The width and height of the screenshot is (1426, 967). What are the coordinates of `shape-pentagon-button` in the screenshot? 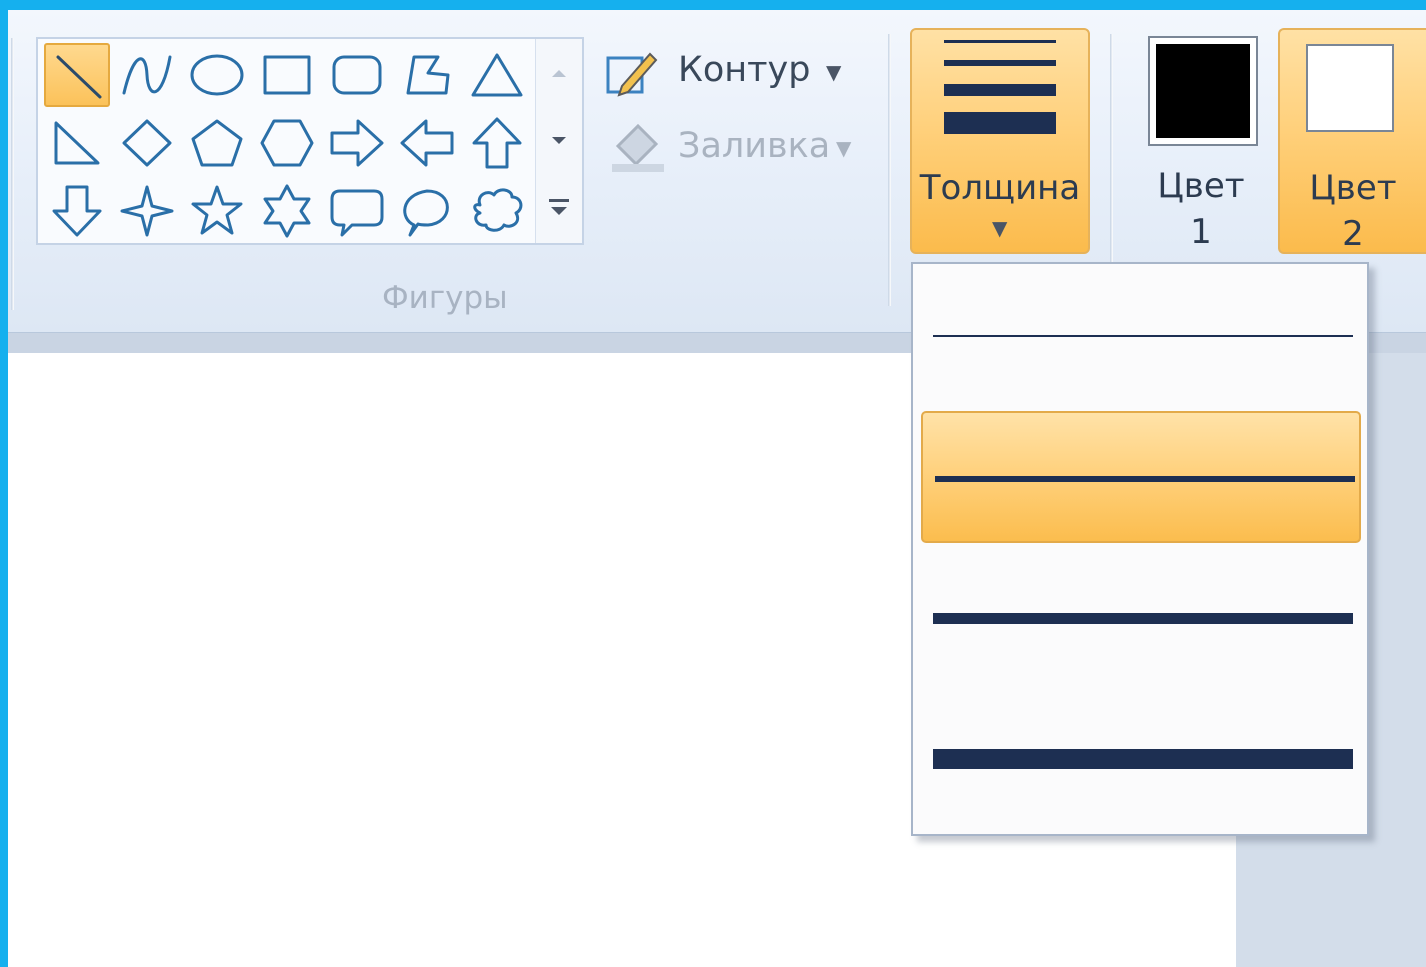 It's located at (217, 143).